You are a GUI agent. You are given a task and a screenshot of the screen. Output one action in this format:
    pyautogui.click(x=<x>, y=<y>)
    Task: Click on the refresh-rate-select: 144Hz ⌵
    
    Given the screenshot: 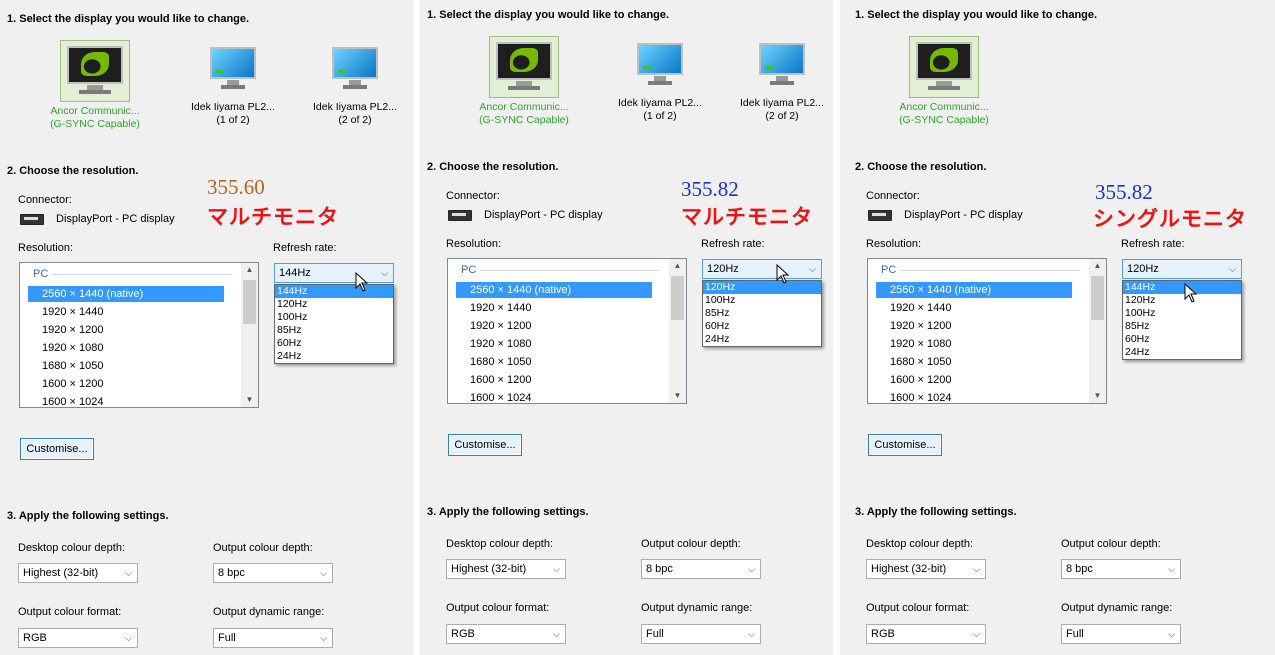 What is the action you would take?
    pyautogui.click(x=334, y=273)
    